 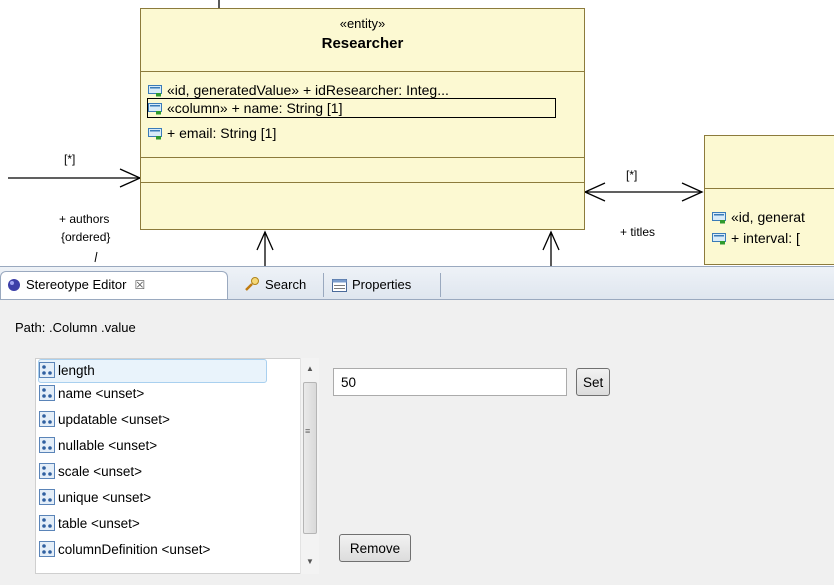 What do you see at coordinates (255, 108) in the screenshot?
I see `attribute-label: «column» + name: String [1]` at bounding box center [255, 108].